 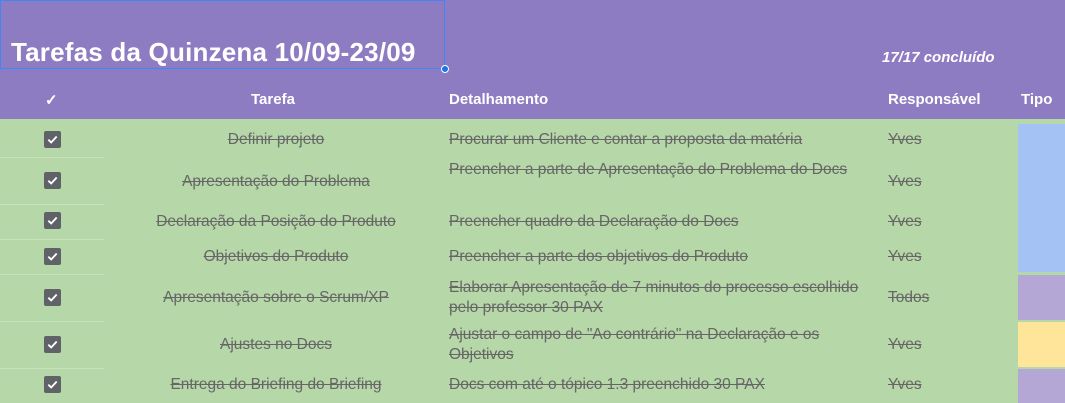 I want to click on selection-fill-handle, so click(x=445, y=69).